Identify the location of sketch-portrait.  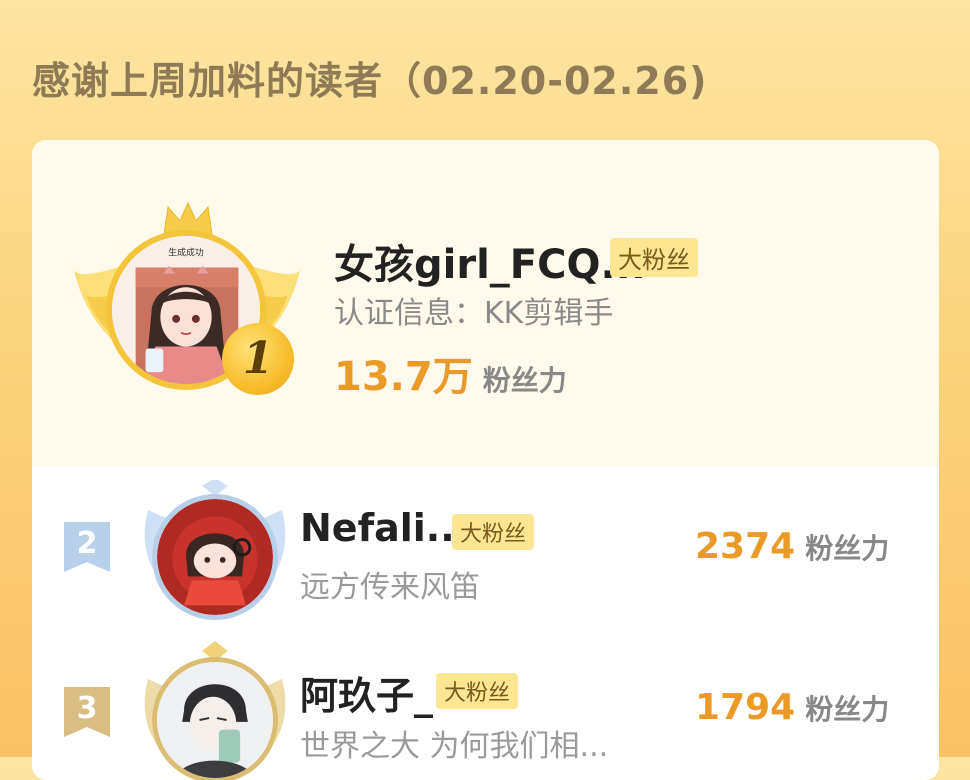
(215, 720).